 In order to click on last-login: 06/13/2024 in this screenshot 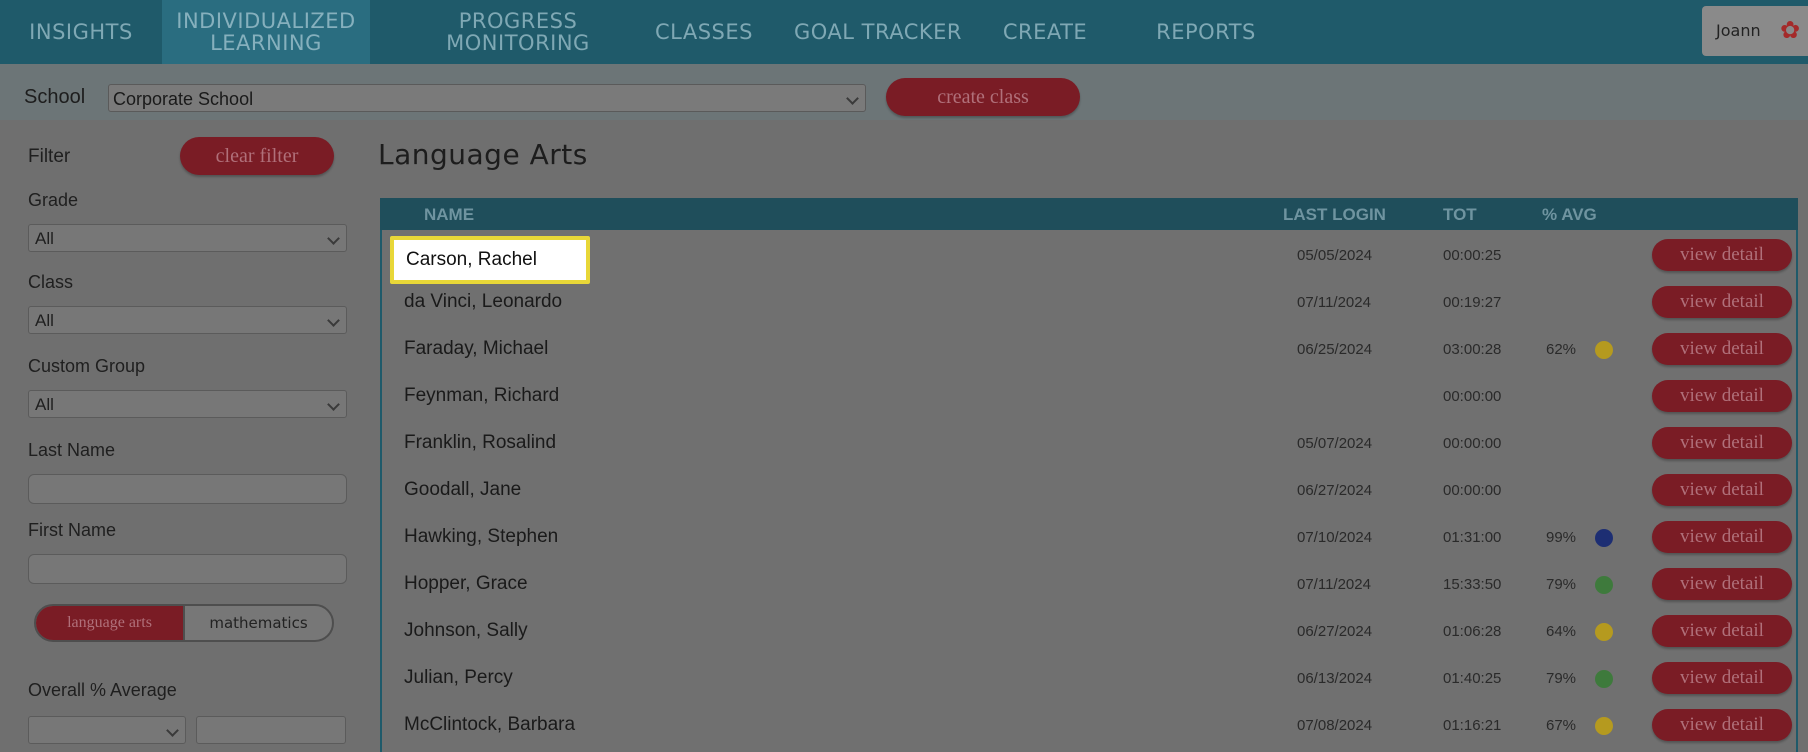, I will do `click(1335, 678)`.